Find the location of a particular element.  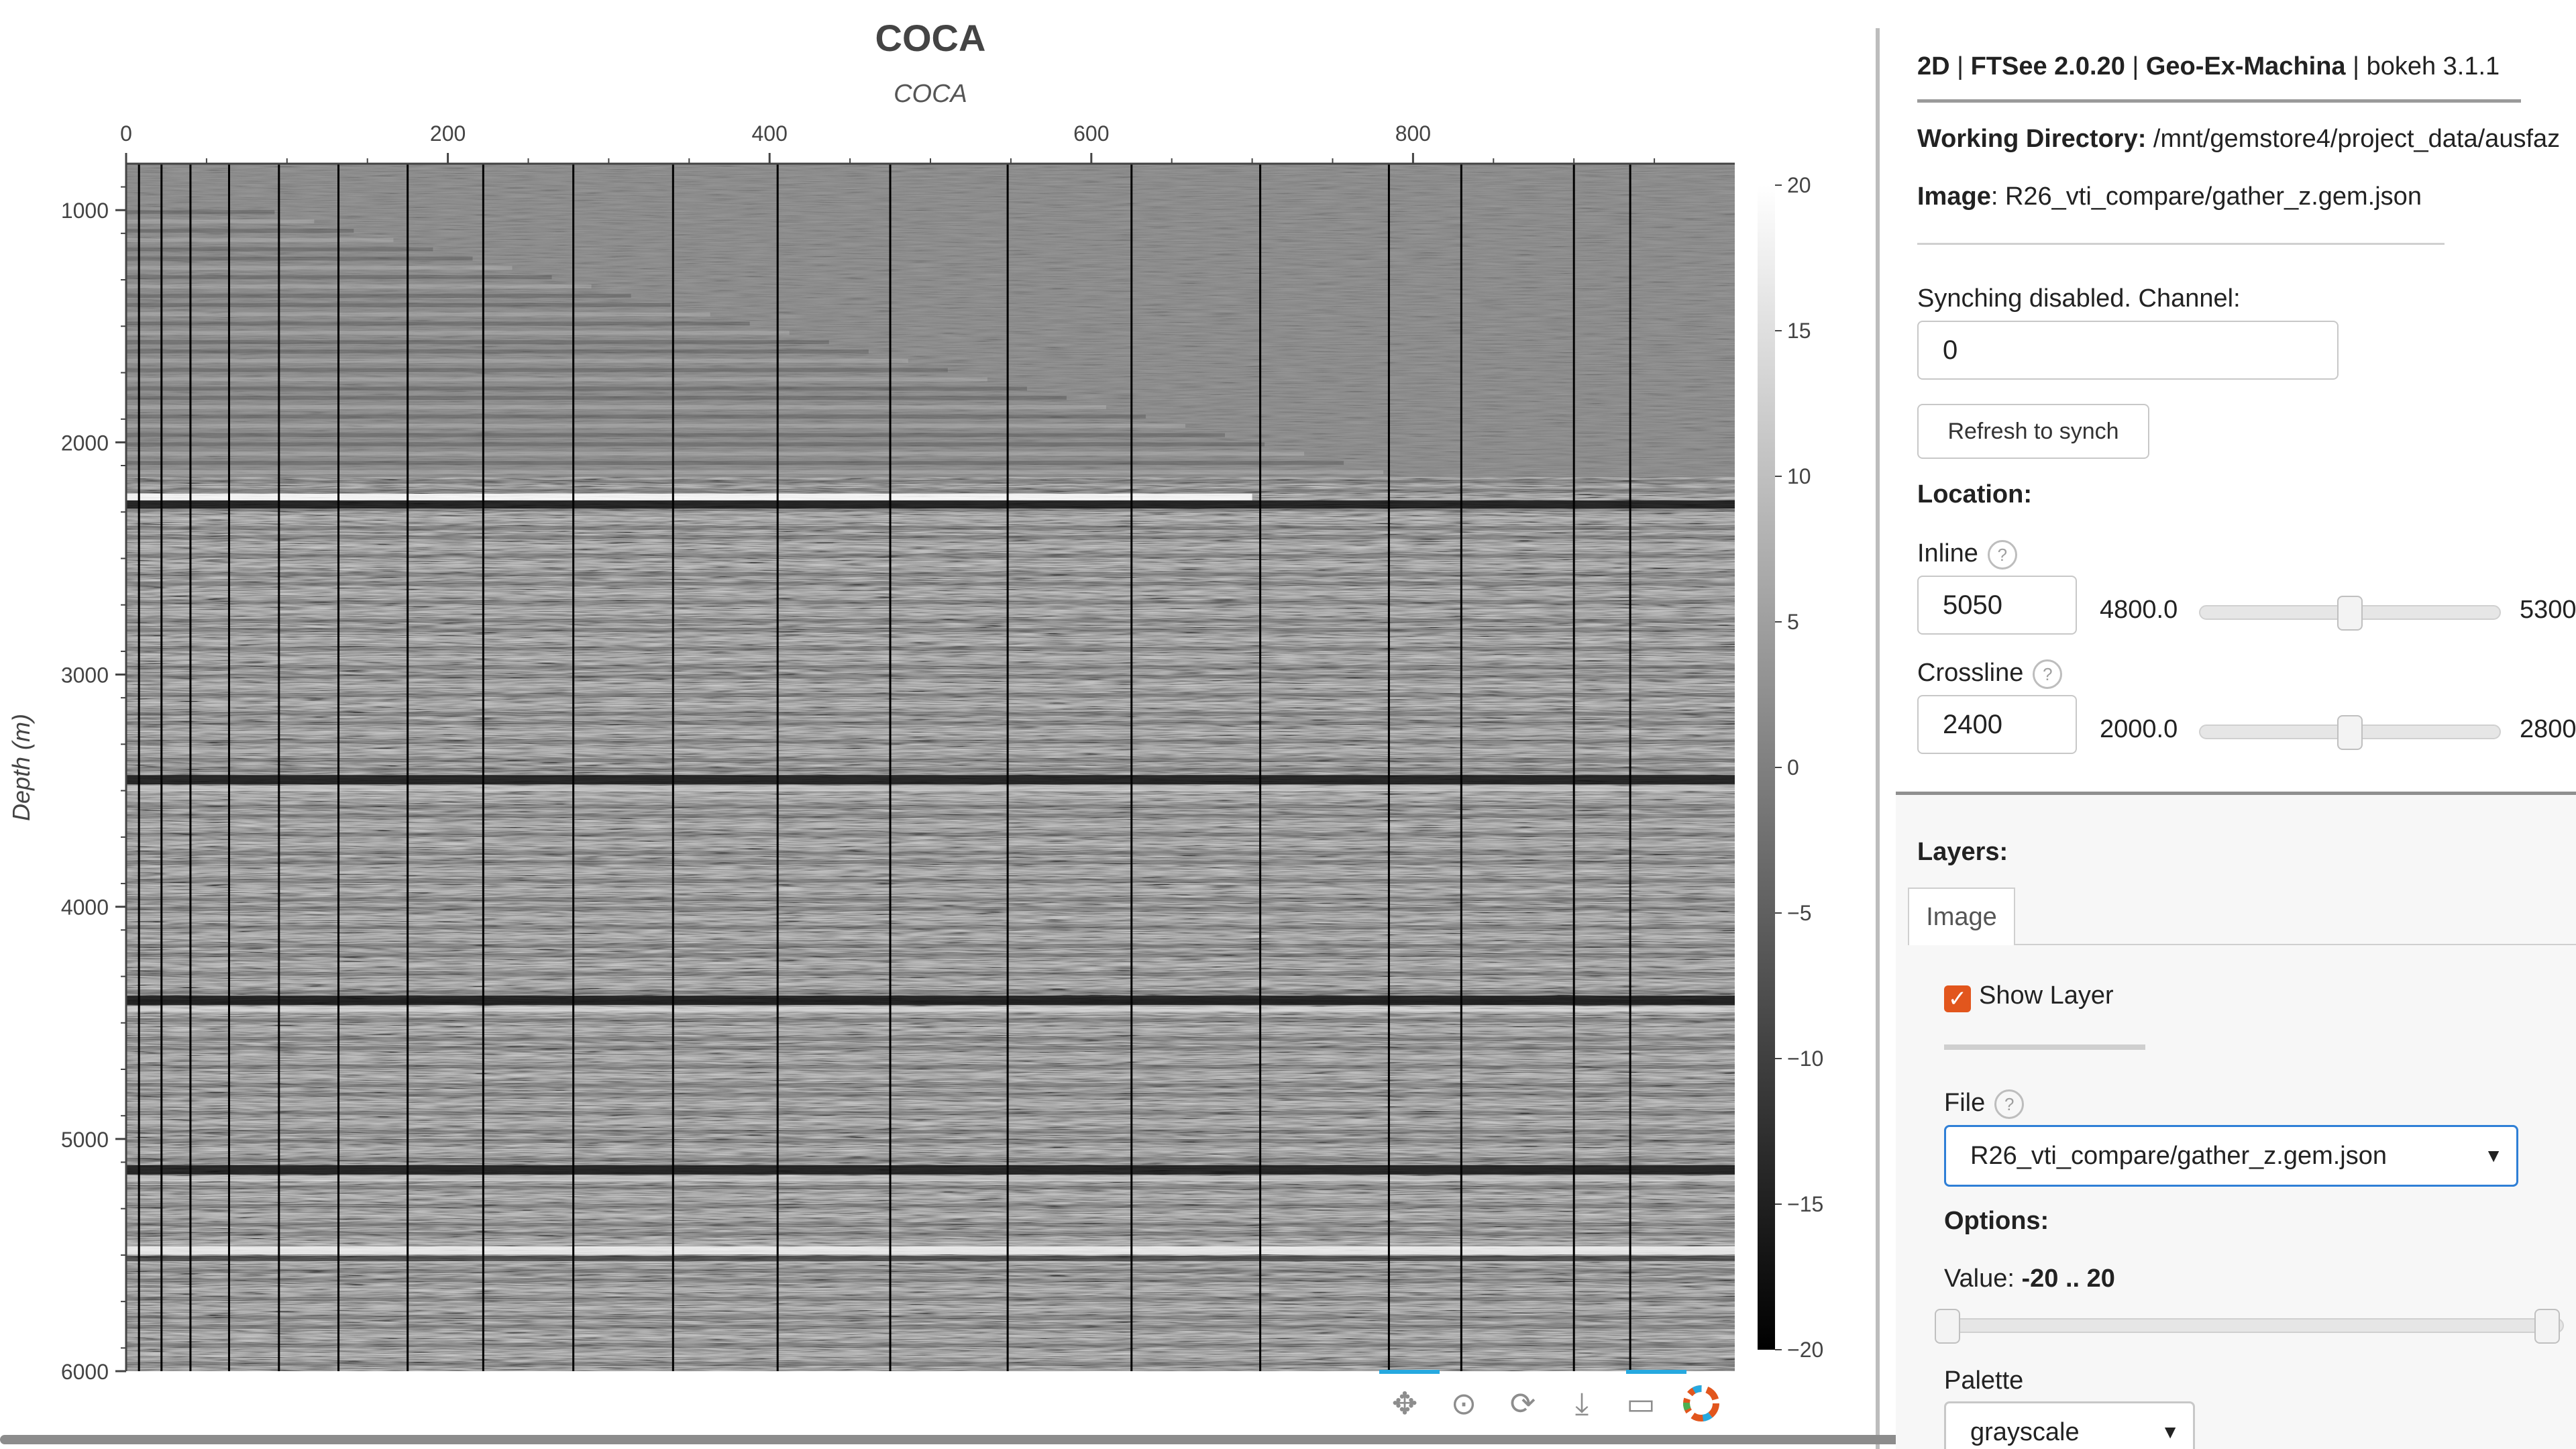

strong-reflector-side is located at coordinates (930, 1009).